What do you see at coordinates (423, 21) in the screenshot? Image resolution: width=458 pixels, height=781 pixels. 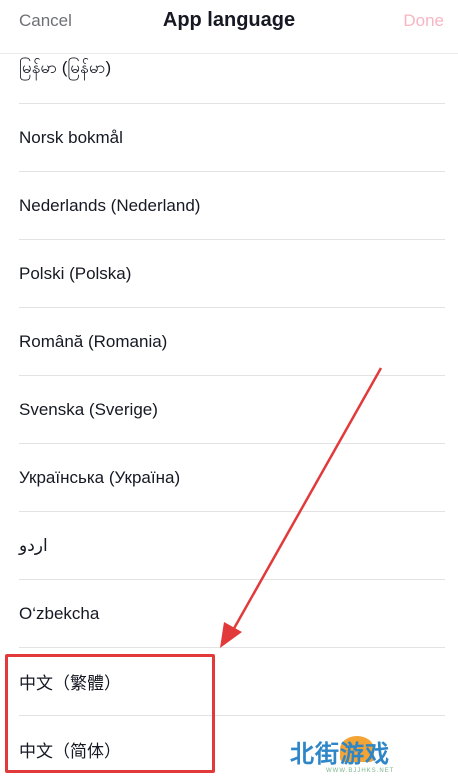 I see `done-button: Done` at bounding box center [423, 21].